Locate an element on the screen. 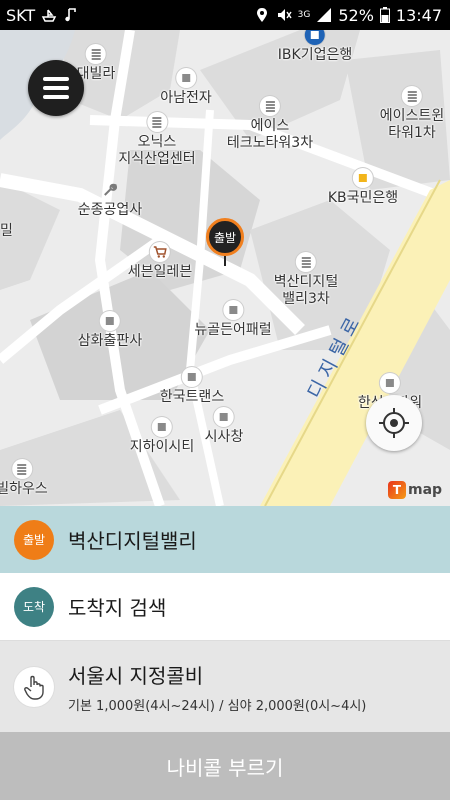 The image size is (450, 800). poi-label: 빌하우스 is located at coordinates (24, 489).